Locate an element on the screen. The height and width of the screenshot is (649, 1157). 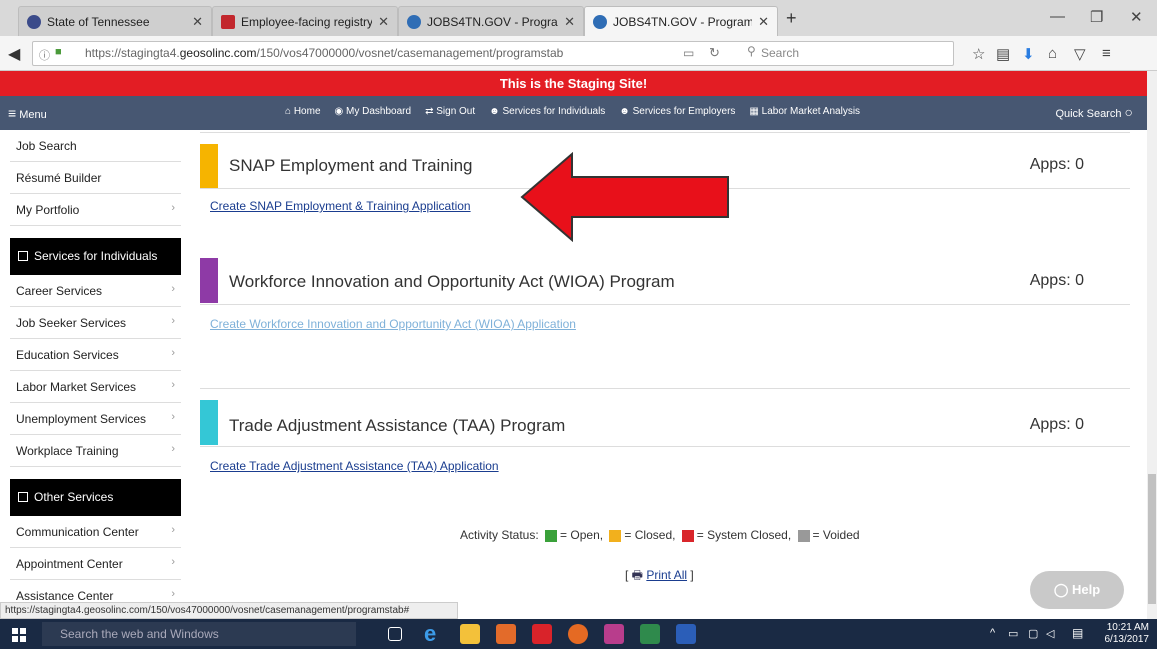
sidebar-section-other: Other Services is located at coordinates (95, 497).